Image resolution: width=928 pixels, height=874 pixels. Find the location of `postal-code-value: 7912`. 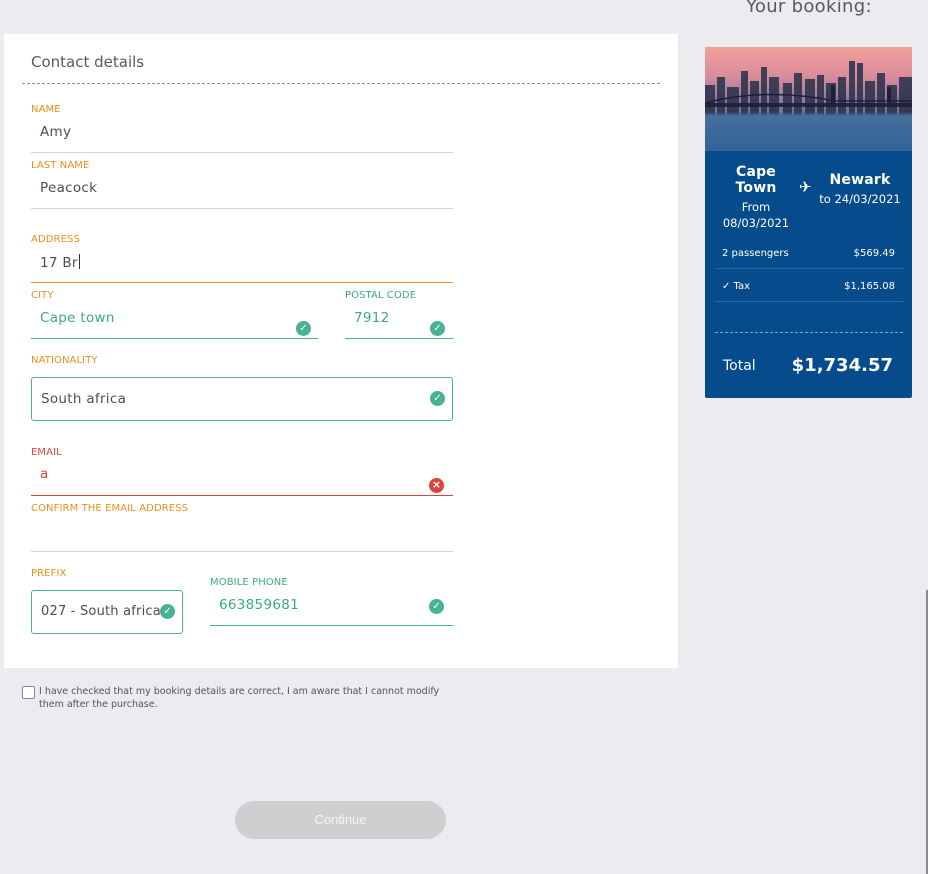

postal-code-value: 7912 is located at coordinates (372, 318).